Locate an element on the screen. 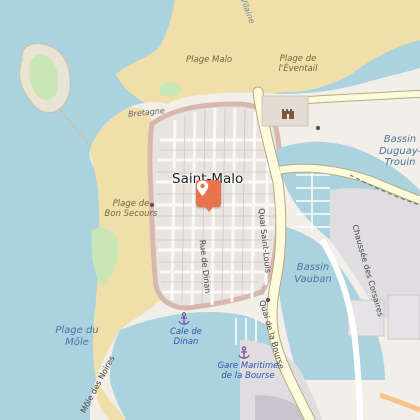 Image resolution: width=420 pixels, height=420 pixels. label-bassin-duguay-trouin: Bassin Duguay-Trouin is located at coordinates (399, 151).